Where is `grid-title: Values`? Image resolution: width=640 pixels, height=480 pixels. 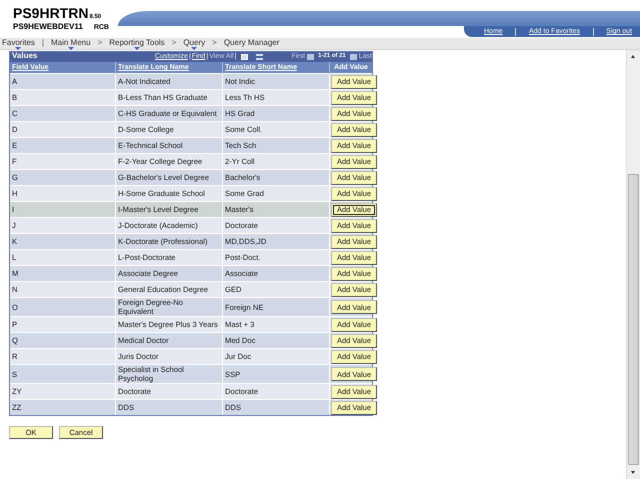 grid-title: Values is located at coordinates (24, 56).